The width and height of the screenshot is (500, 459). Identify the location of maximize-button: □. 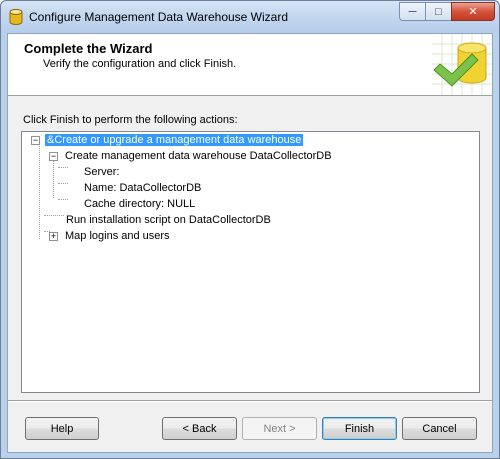
(438, 11).